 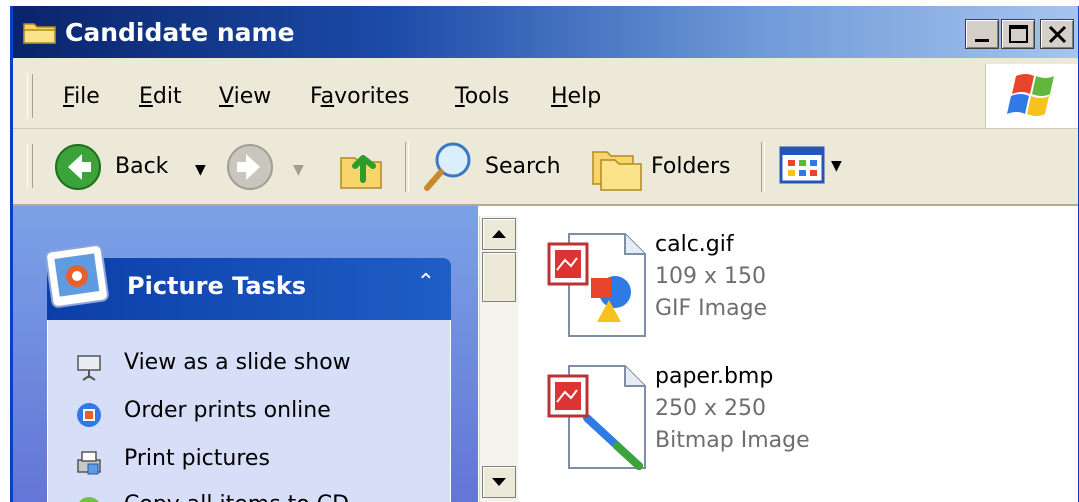 What do you see at coordinates (732, 440) in the screenshot?
I see `file-type: Bitmap Image` at bounding box center [732, 440].